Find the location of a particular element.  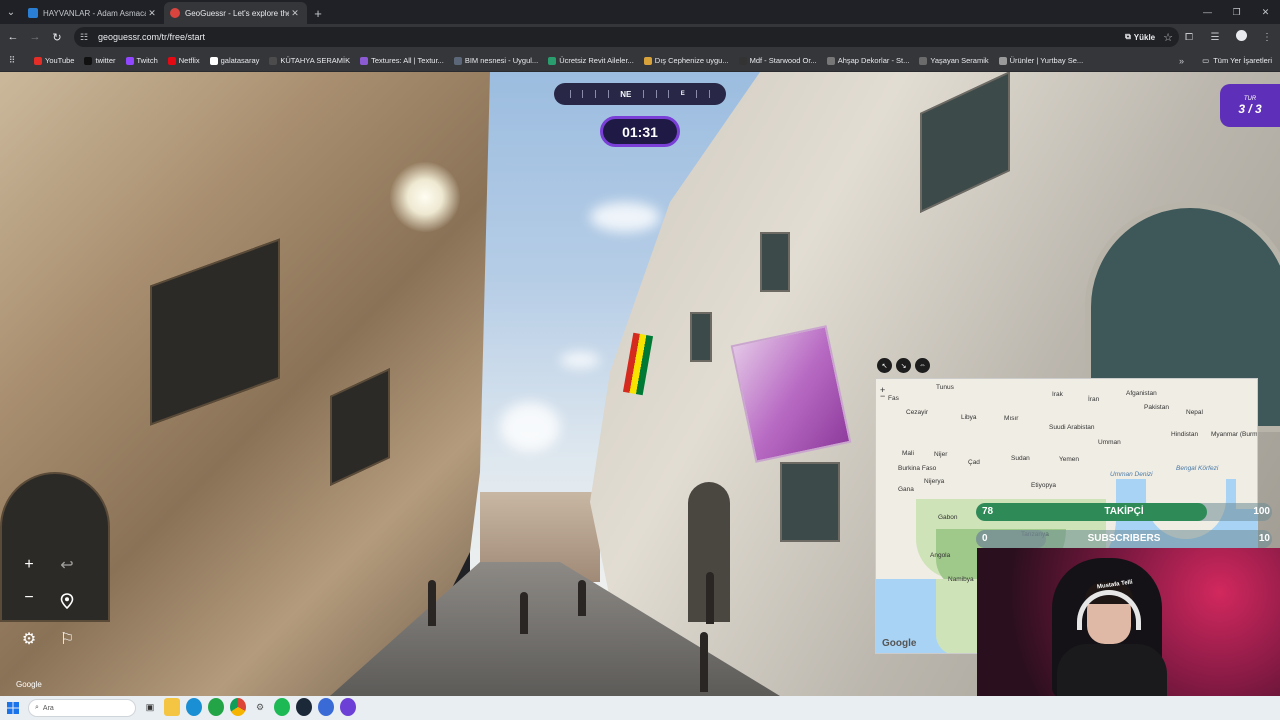

taskbar-search: ⌕ Ara is located at coordinates (82, 708).